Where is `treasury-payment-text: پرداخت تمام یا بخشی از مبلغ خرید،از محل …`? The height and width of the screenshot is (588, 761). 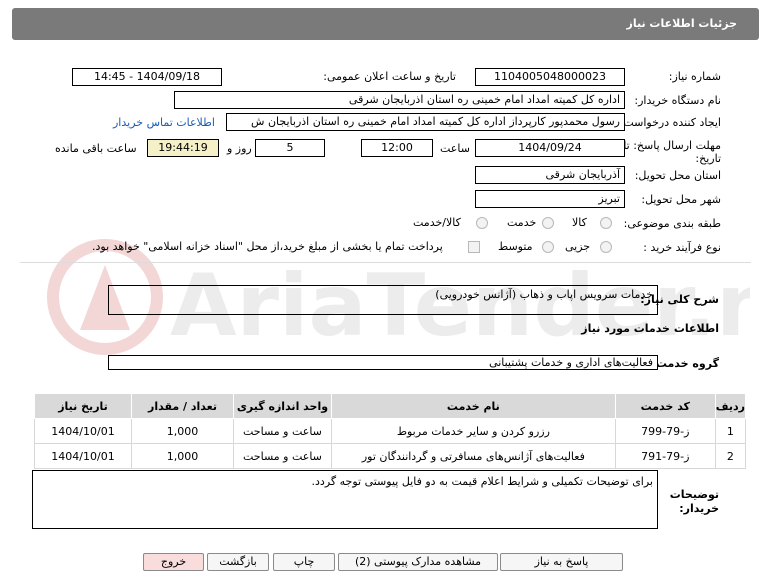 treasury-payment-text: پرداخت تمام یا بخشی از مبلغ خرید،از محل … is located at coordinates (267, 246).